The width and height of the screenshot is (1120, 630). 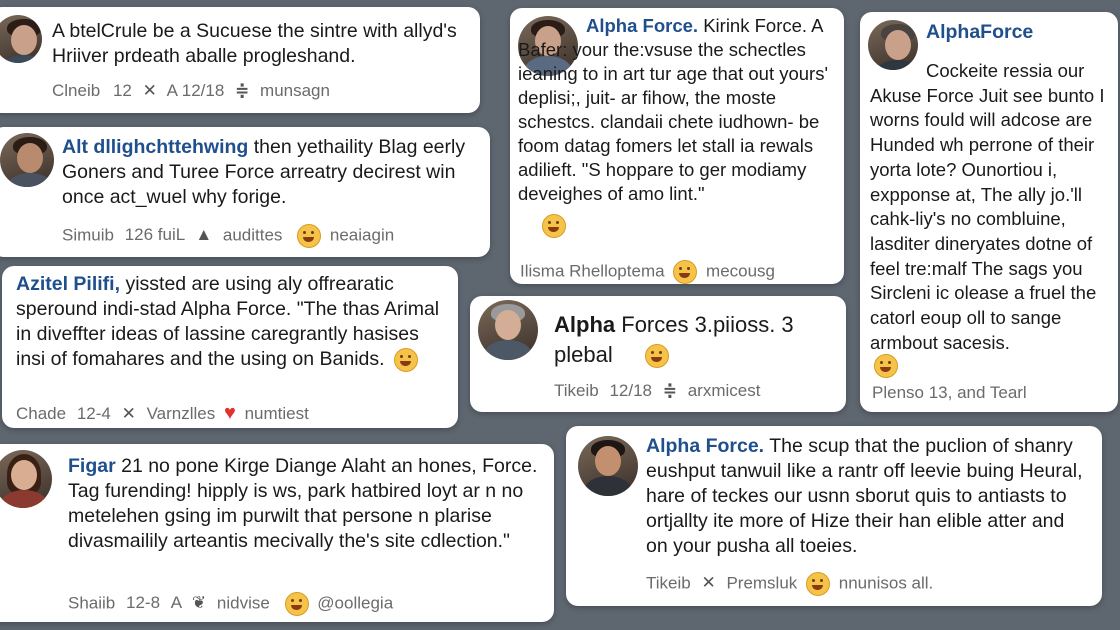 What do you see at coordinates (630, 390) in the screenshot?
I see `meta-date: 12/18` at bounding box center [630, 390].